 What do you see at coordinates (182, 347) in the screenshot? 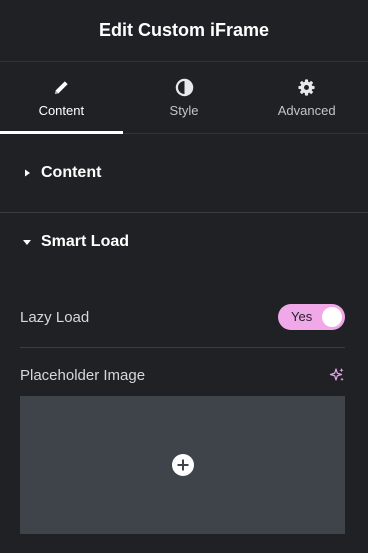
I see `control-divider` at bounding box center [182, 347].